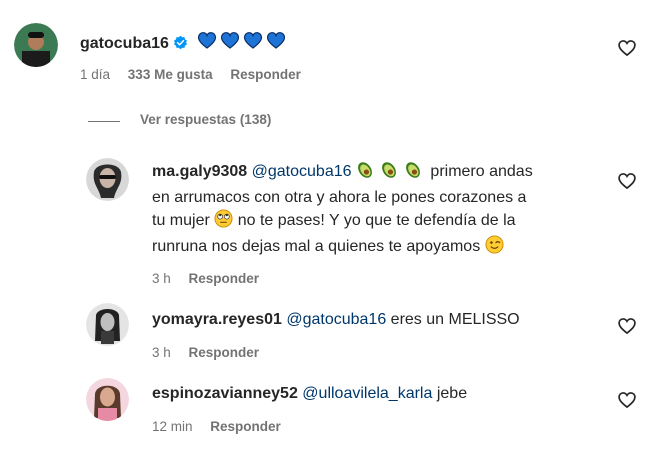  I want to click on main-comment-text, so click(242, 43).